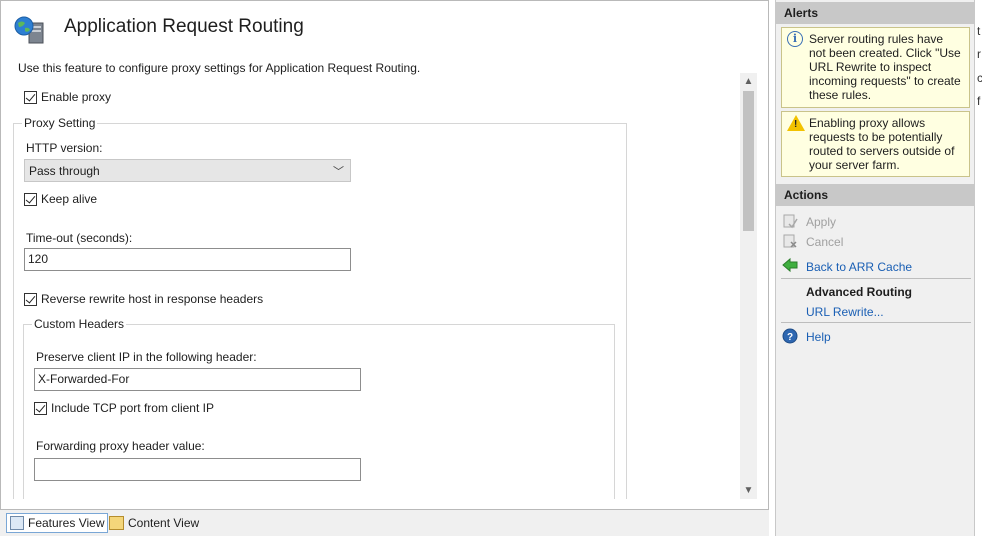 This screenshot has width=982, height=536. I want to click on warning-icon: !, so click(796, 123).